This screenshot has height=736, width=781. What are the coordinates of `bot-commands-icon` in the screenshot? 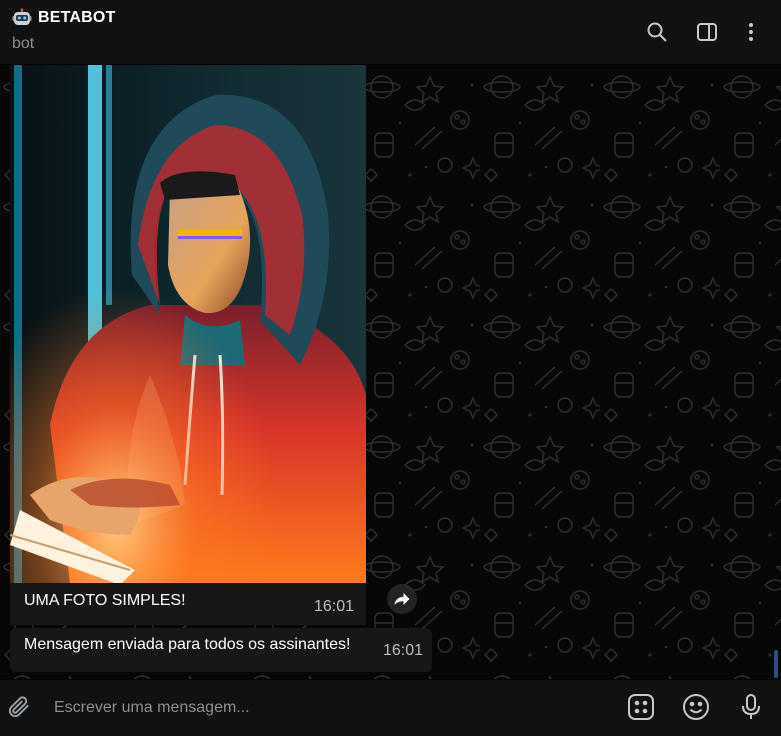 It's located at (641, 707).